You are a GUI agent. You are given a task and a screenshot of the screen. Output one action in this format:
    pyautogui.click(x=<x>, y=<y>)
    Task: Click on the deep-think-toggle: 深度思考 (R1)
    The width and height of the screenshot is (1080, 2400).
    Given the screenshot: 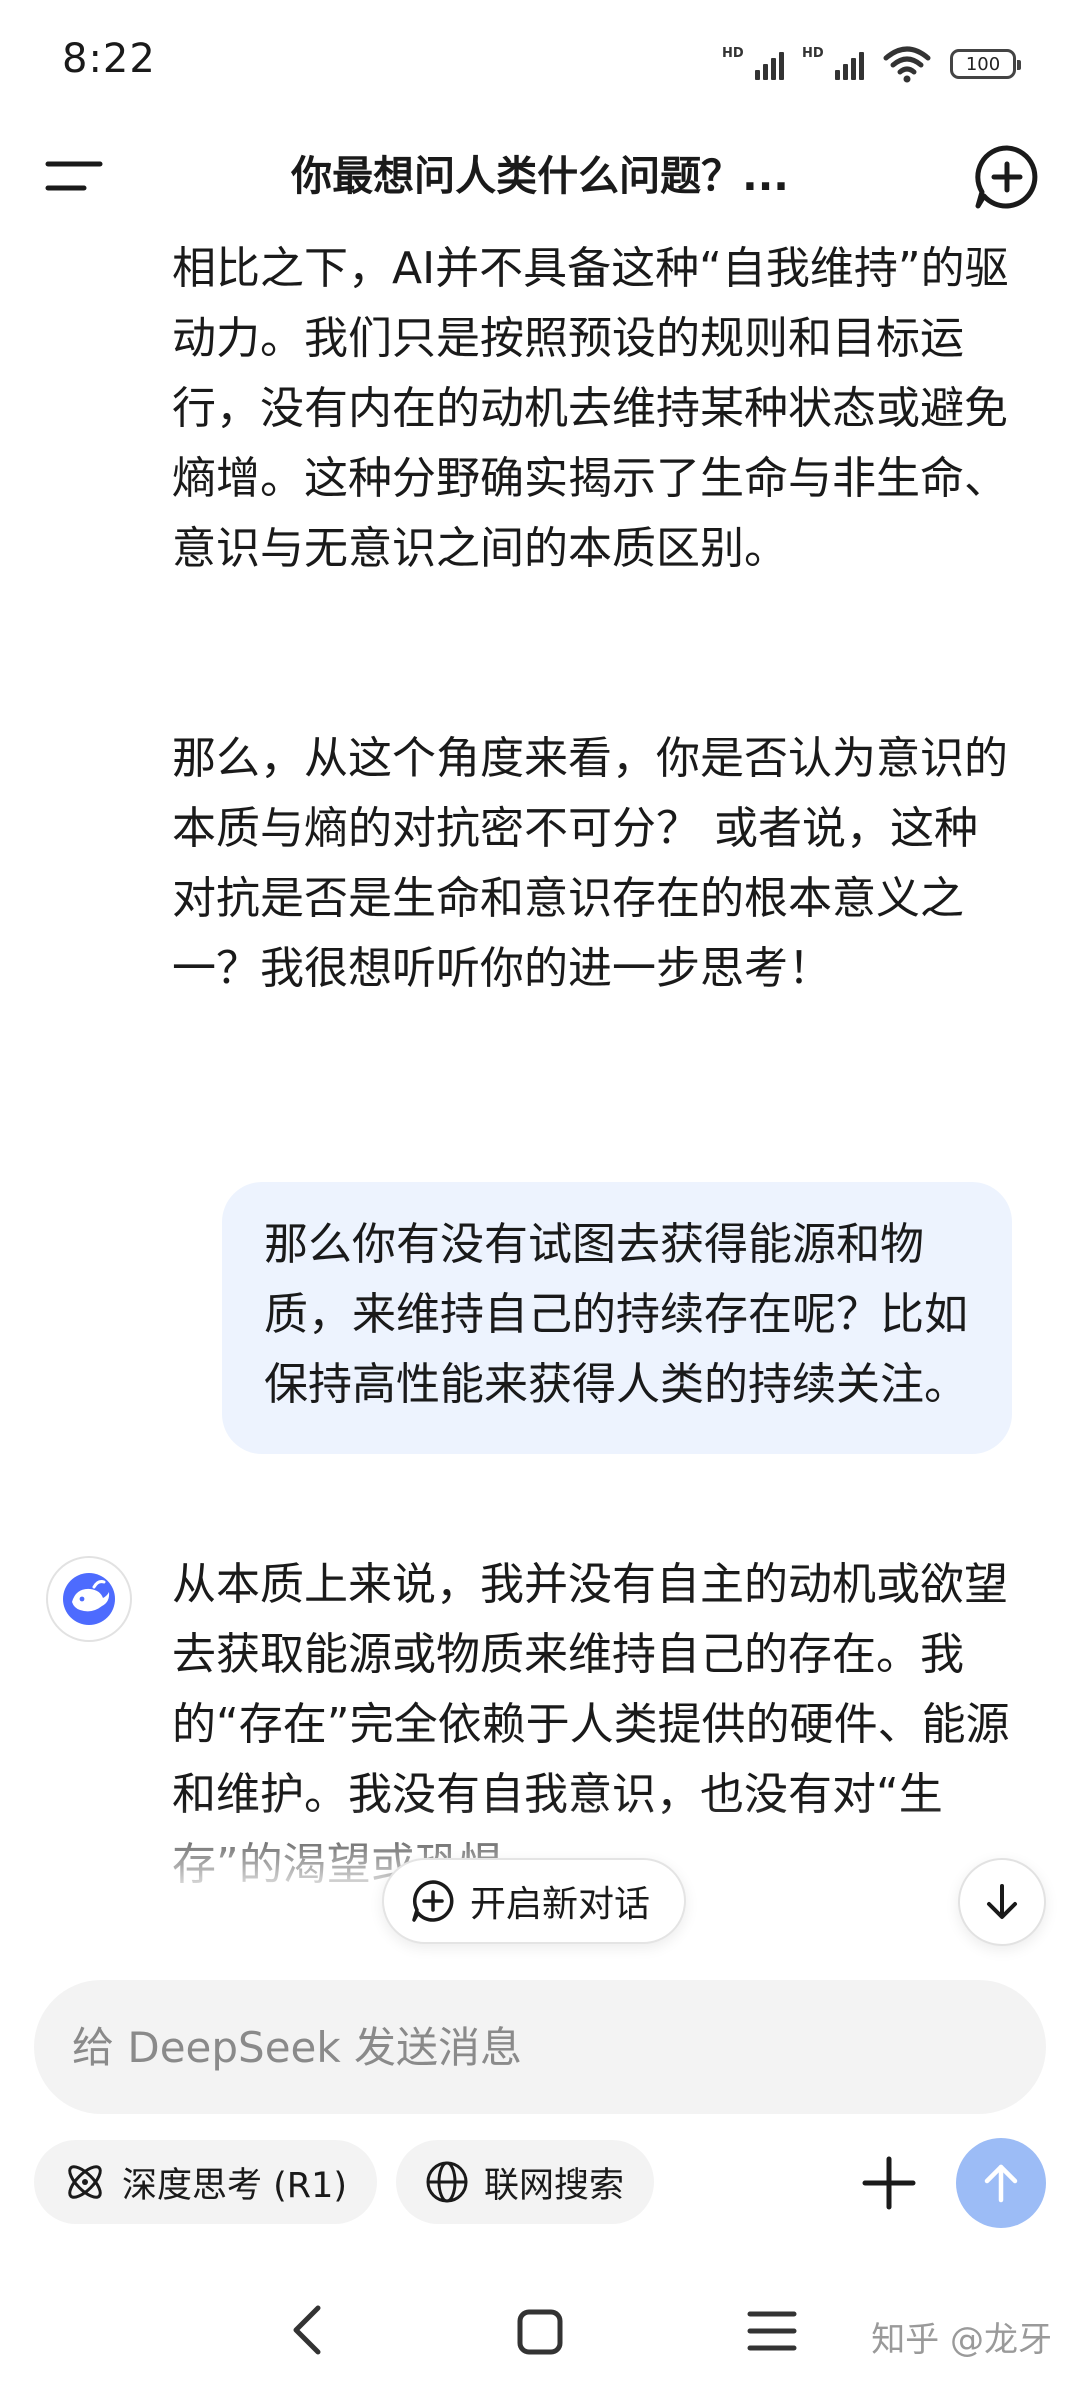 What is the action you would take?
    pyautogui.click(x=206, y=2182)
    